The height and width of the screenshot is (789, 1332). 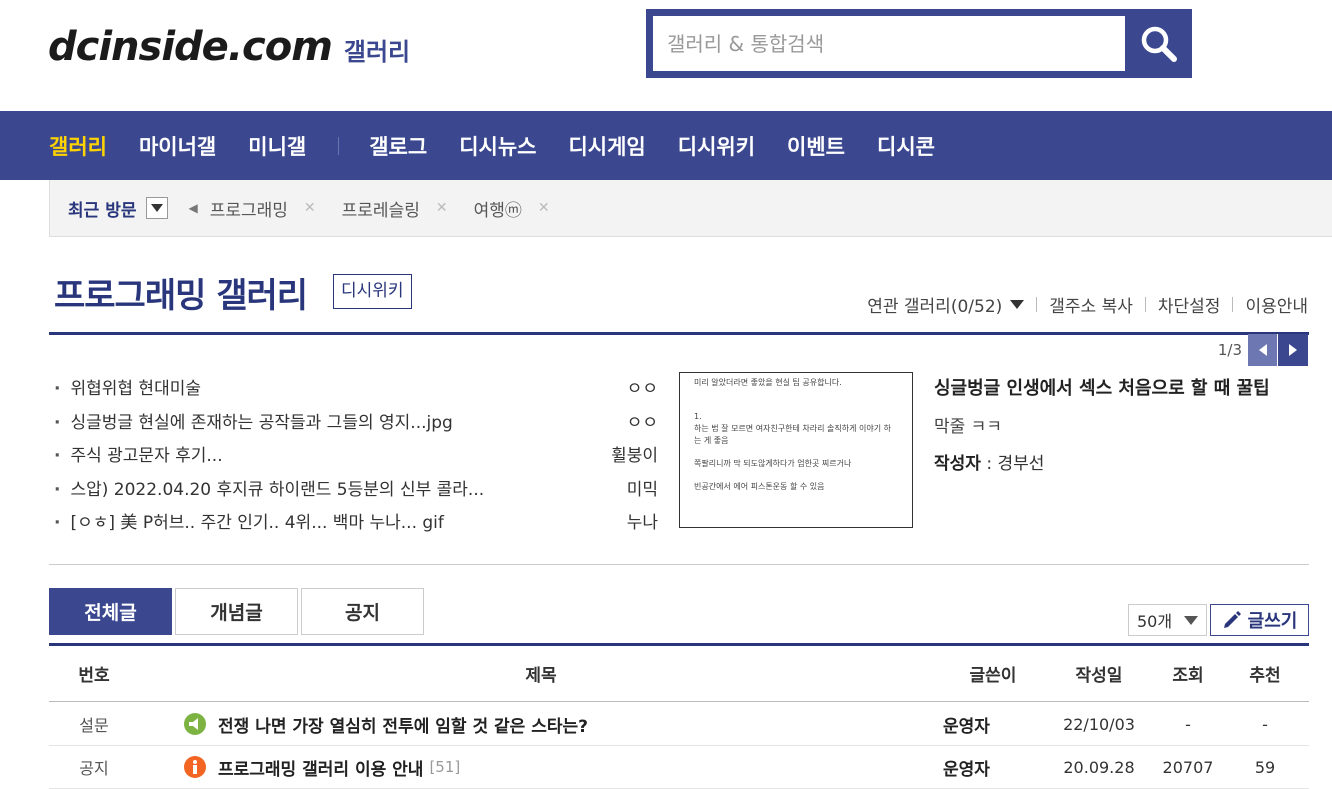 I want to click on write-post-button: 글쓰기, so click(x=1259, y=620).